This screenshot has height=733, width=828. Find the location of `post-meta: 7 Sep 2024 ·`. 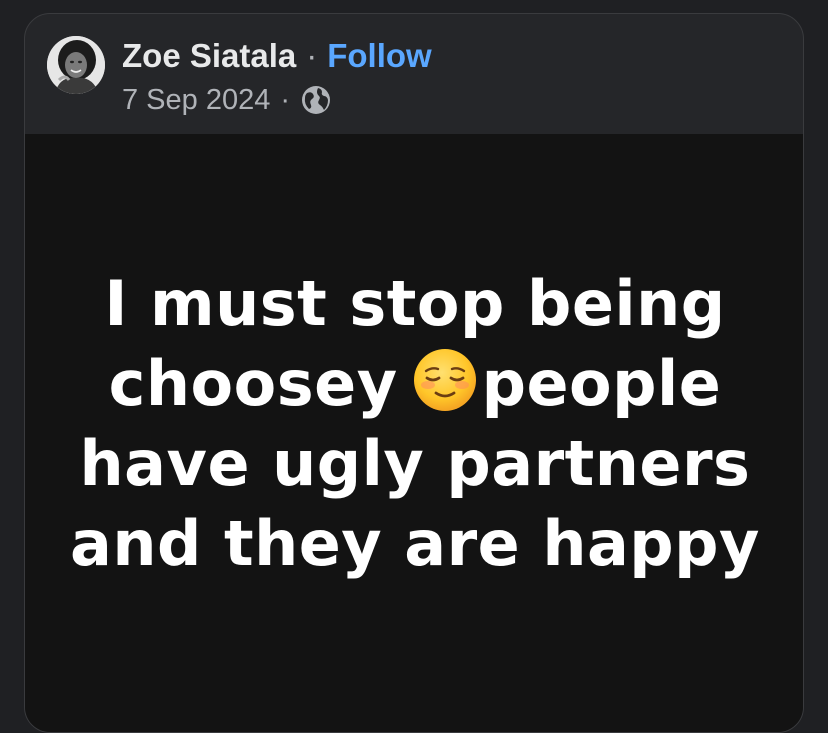

post-meta: 7 Sep 2024 · is located at coordinates (227, 100).